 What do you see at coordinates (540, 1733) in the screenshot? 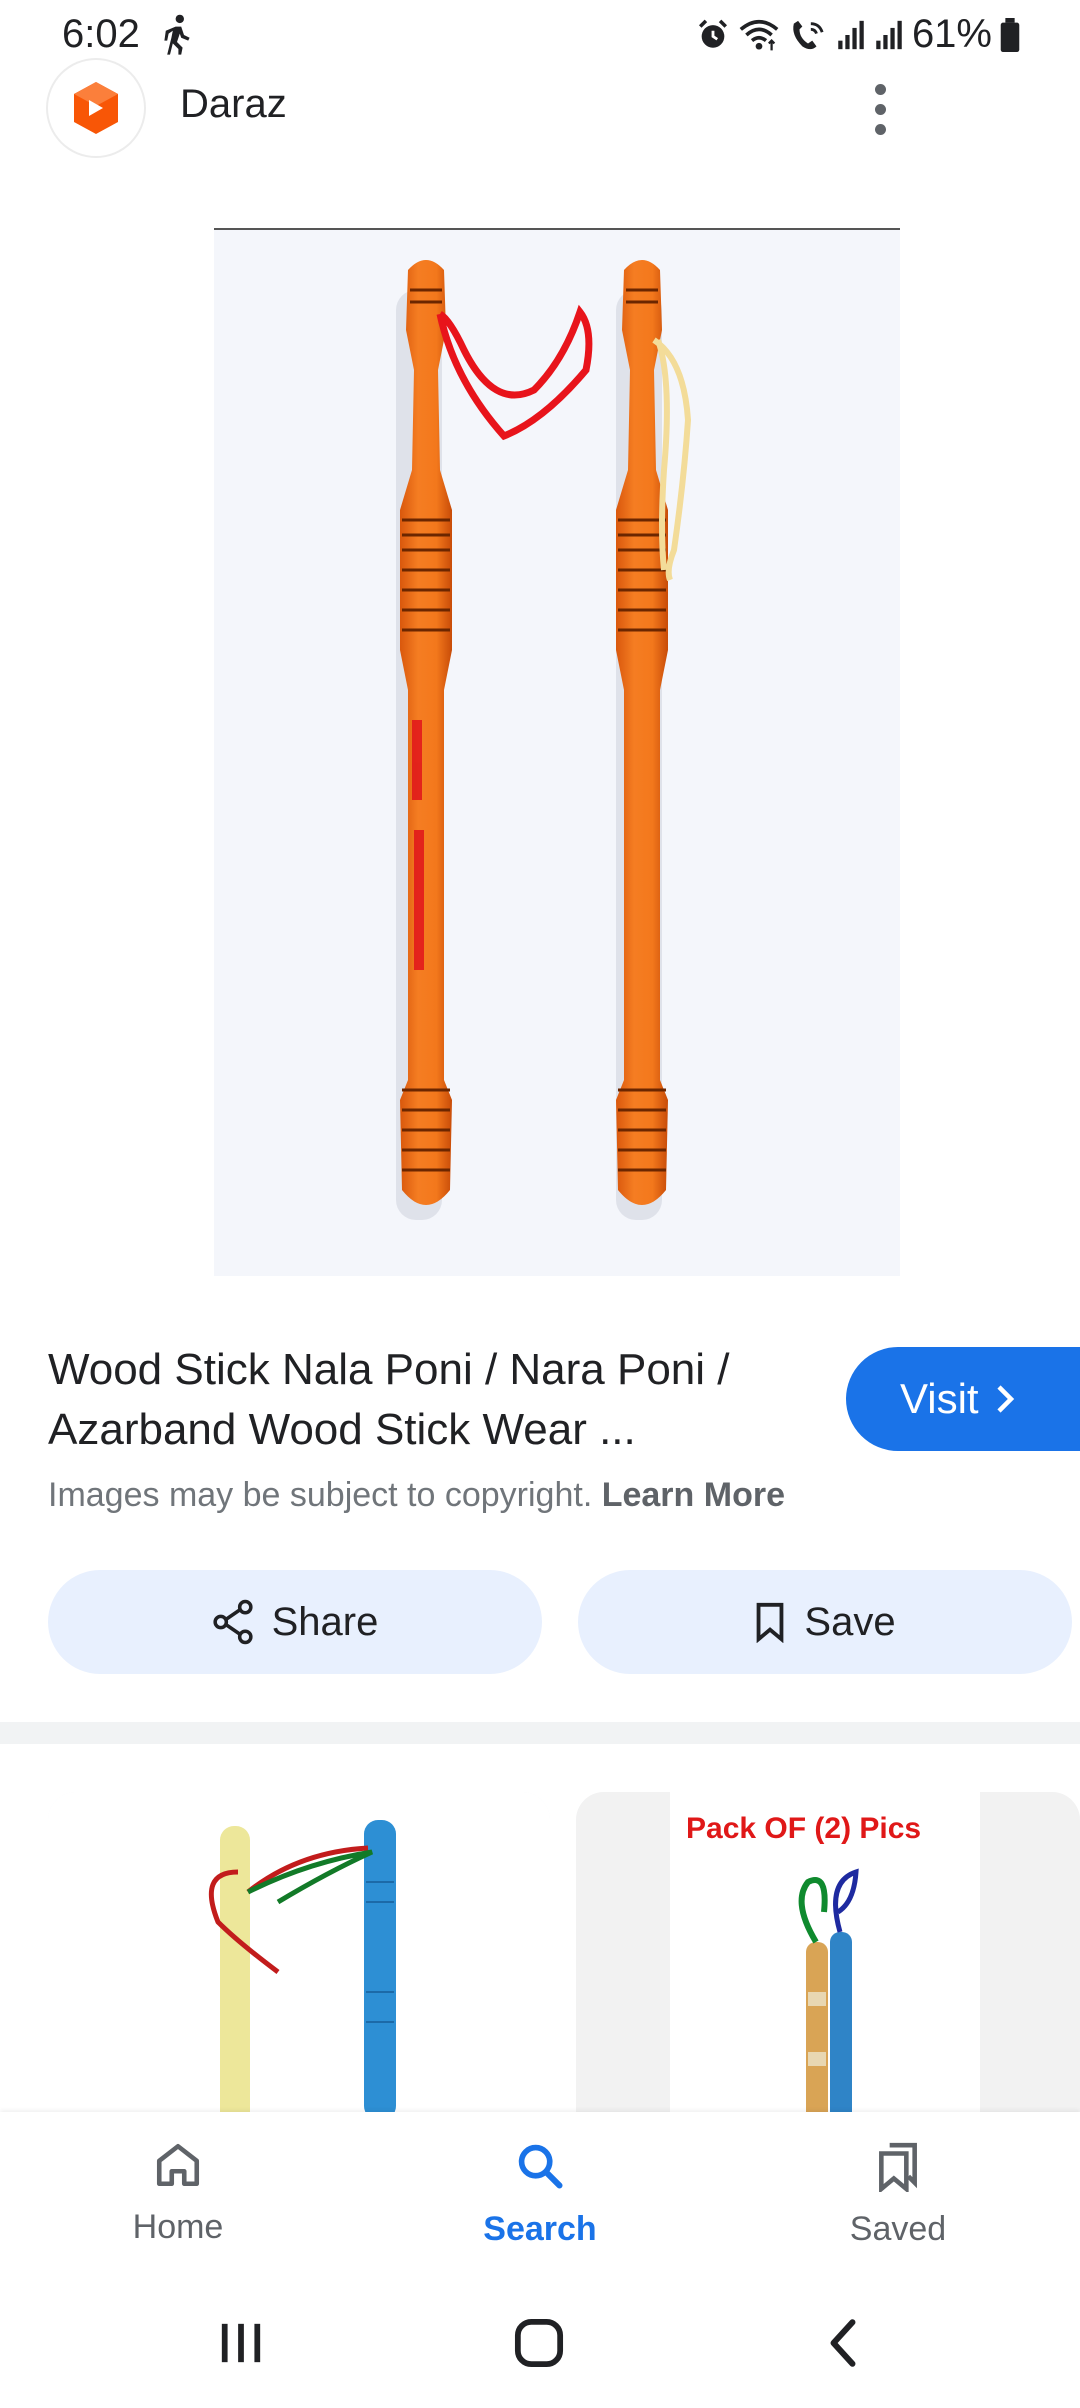
I see `section-divider` at bounding box center [540, 1733].